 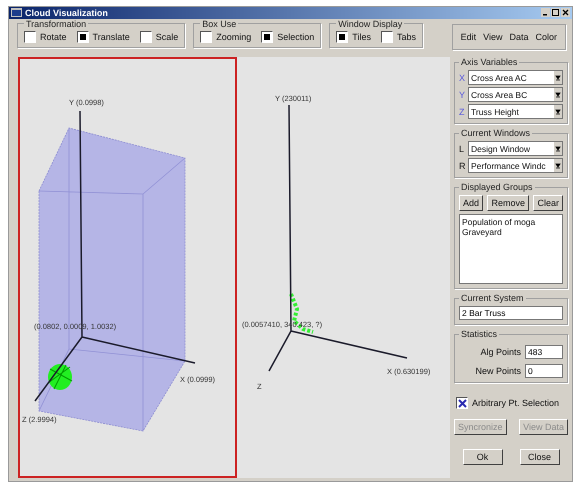 What do you see at coordinates (489, 62) in the screenshot?
I see `group-title: Axis Variables` at bounding box center [489, 62].